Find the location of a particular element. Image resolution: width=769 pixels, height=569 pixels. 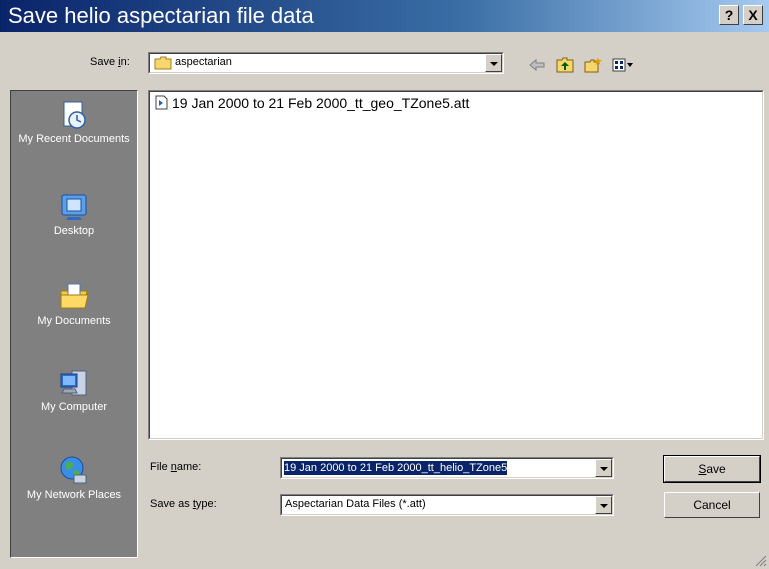

title-bar: Save helio aspectarian file data ? X is located at coordinates (384, 16).